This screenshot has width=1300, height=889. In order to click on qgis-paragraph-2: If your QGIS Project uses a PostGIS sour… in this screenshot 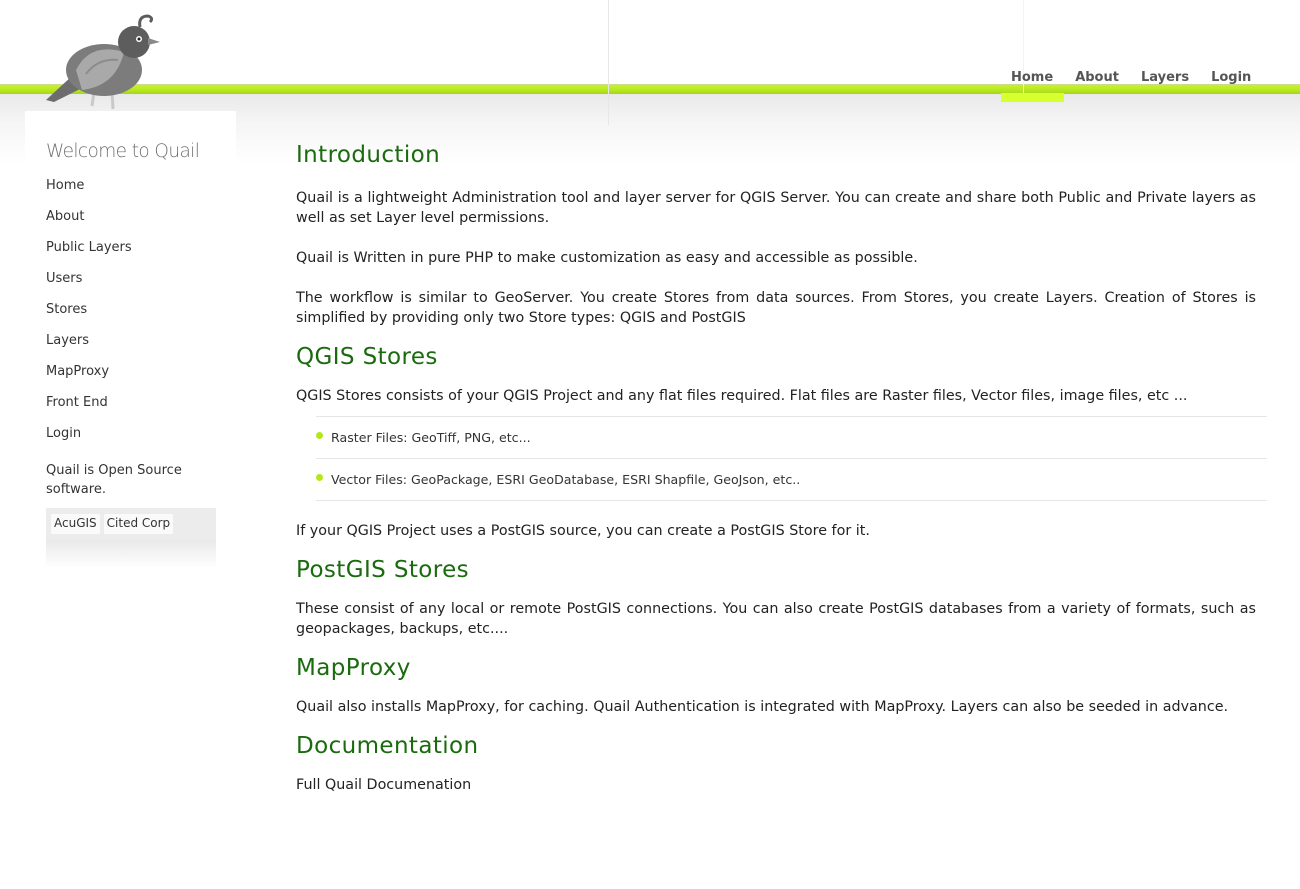, I will do `click(583, 531)`.